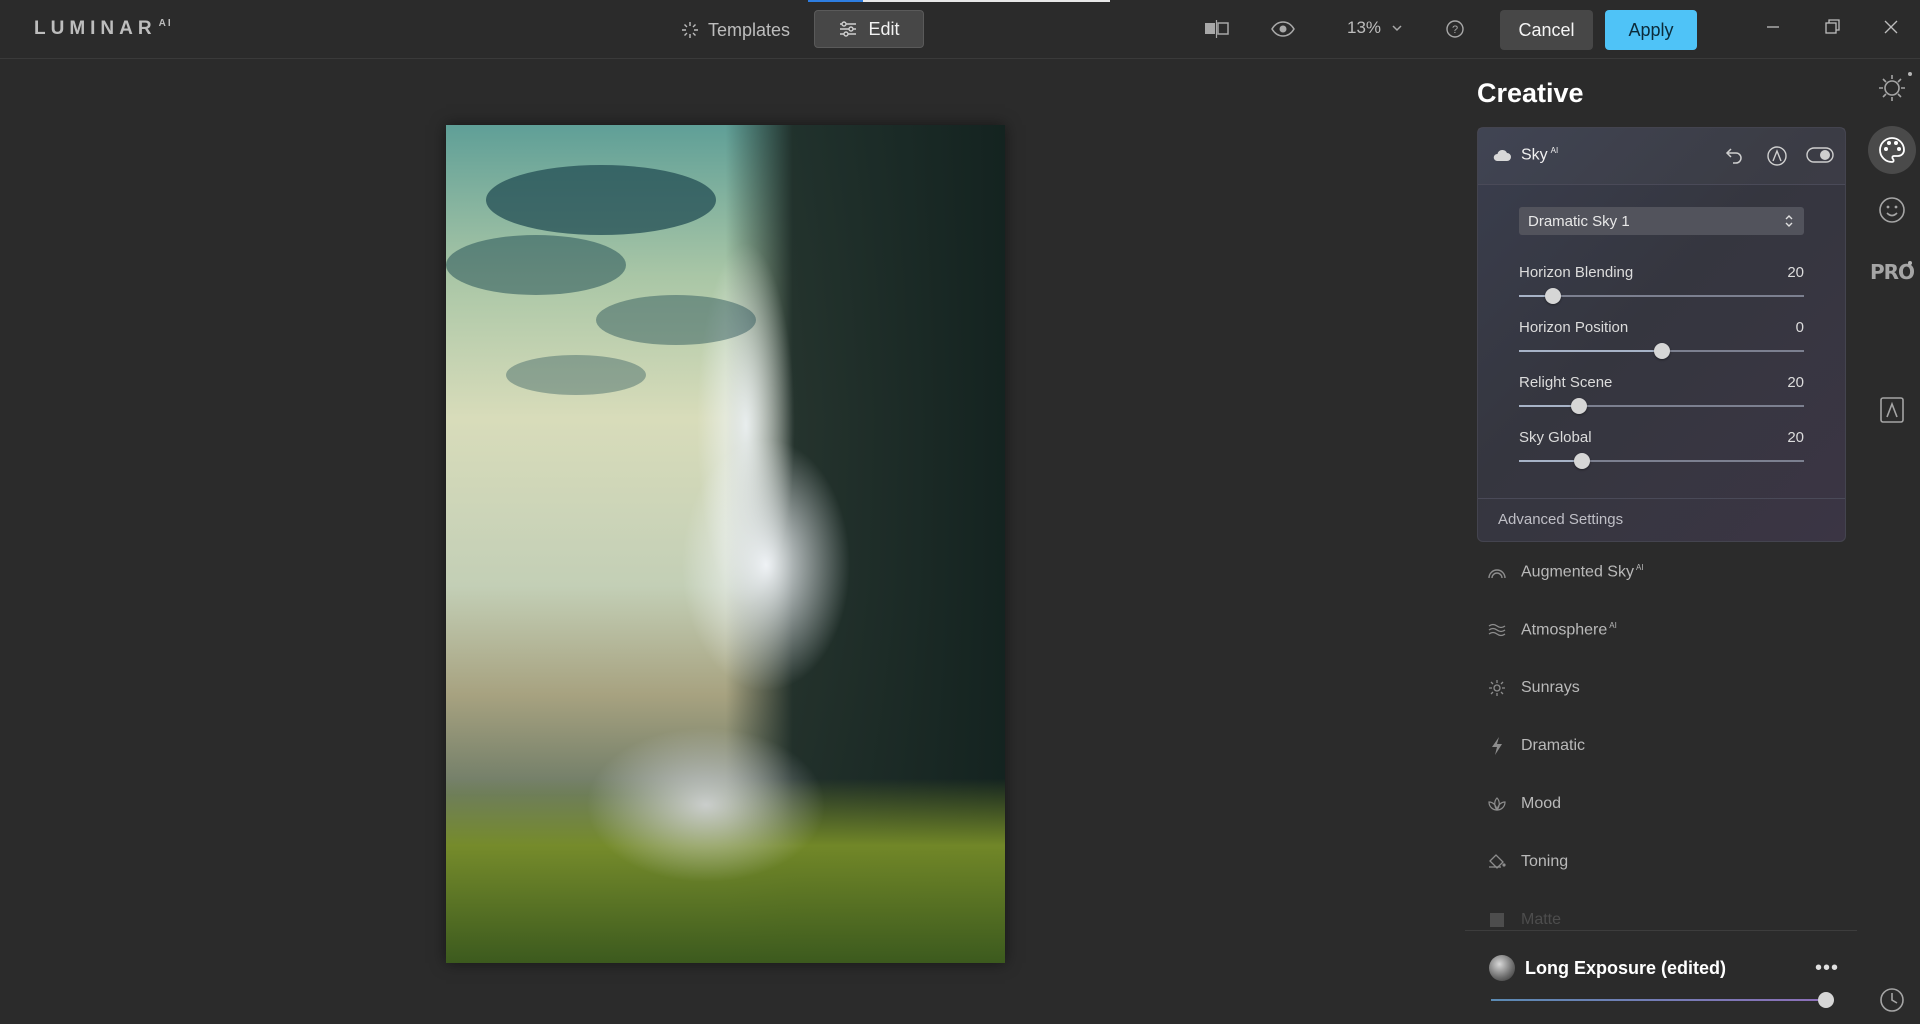  Describe the element at coordinates (1566, 382) in the screenshot. I see `slider-label: Relight Scene` at that location.